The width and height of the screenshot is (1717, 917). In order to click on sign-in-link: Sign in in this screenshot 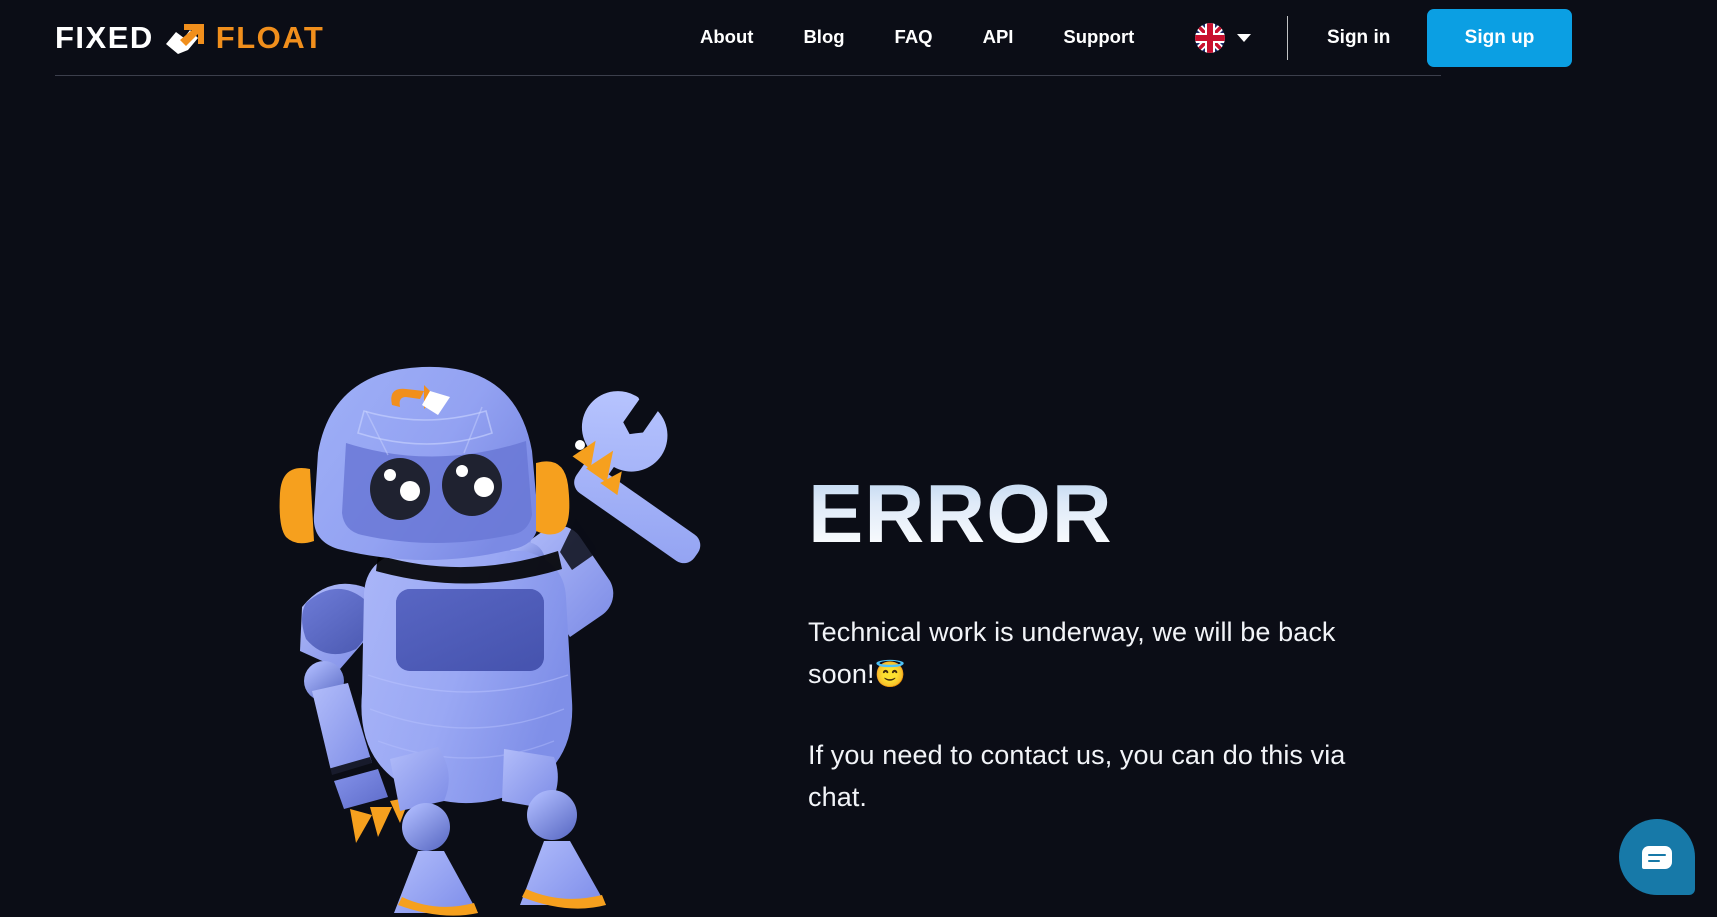, I will do `click(1358, 38)`.